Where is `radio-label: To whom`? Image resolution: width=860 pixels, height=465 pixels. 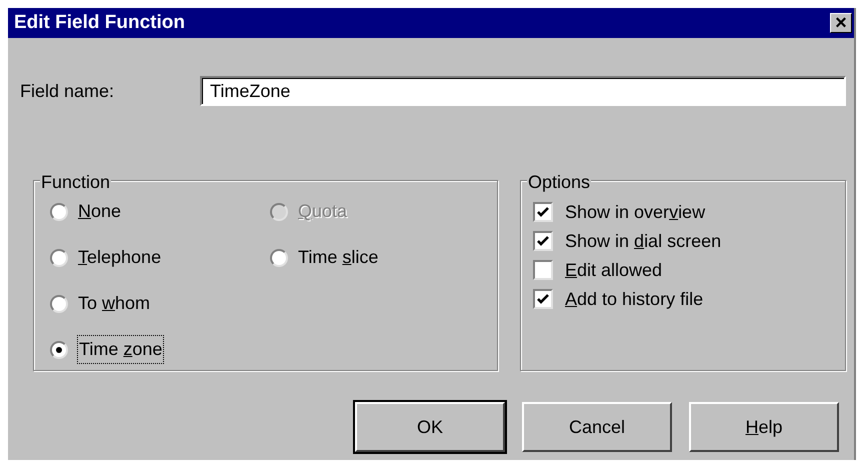
radio-label: To whom is located at coordinates (114, 303).